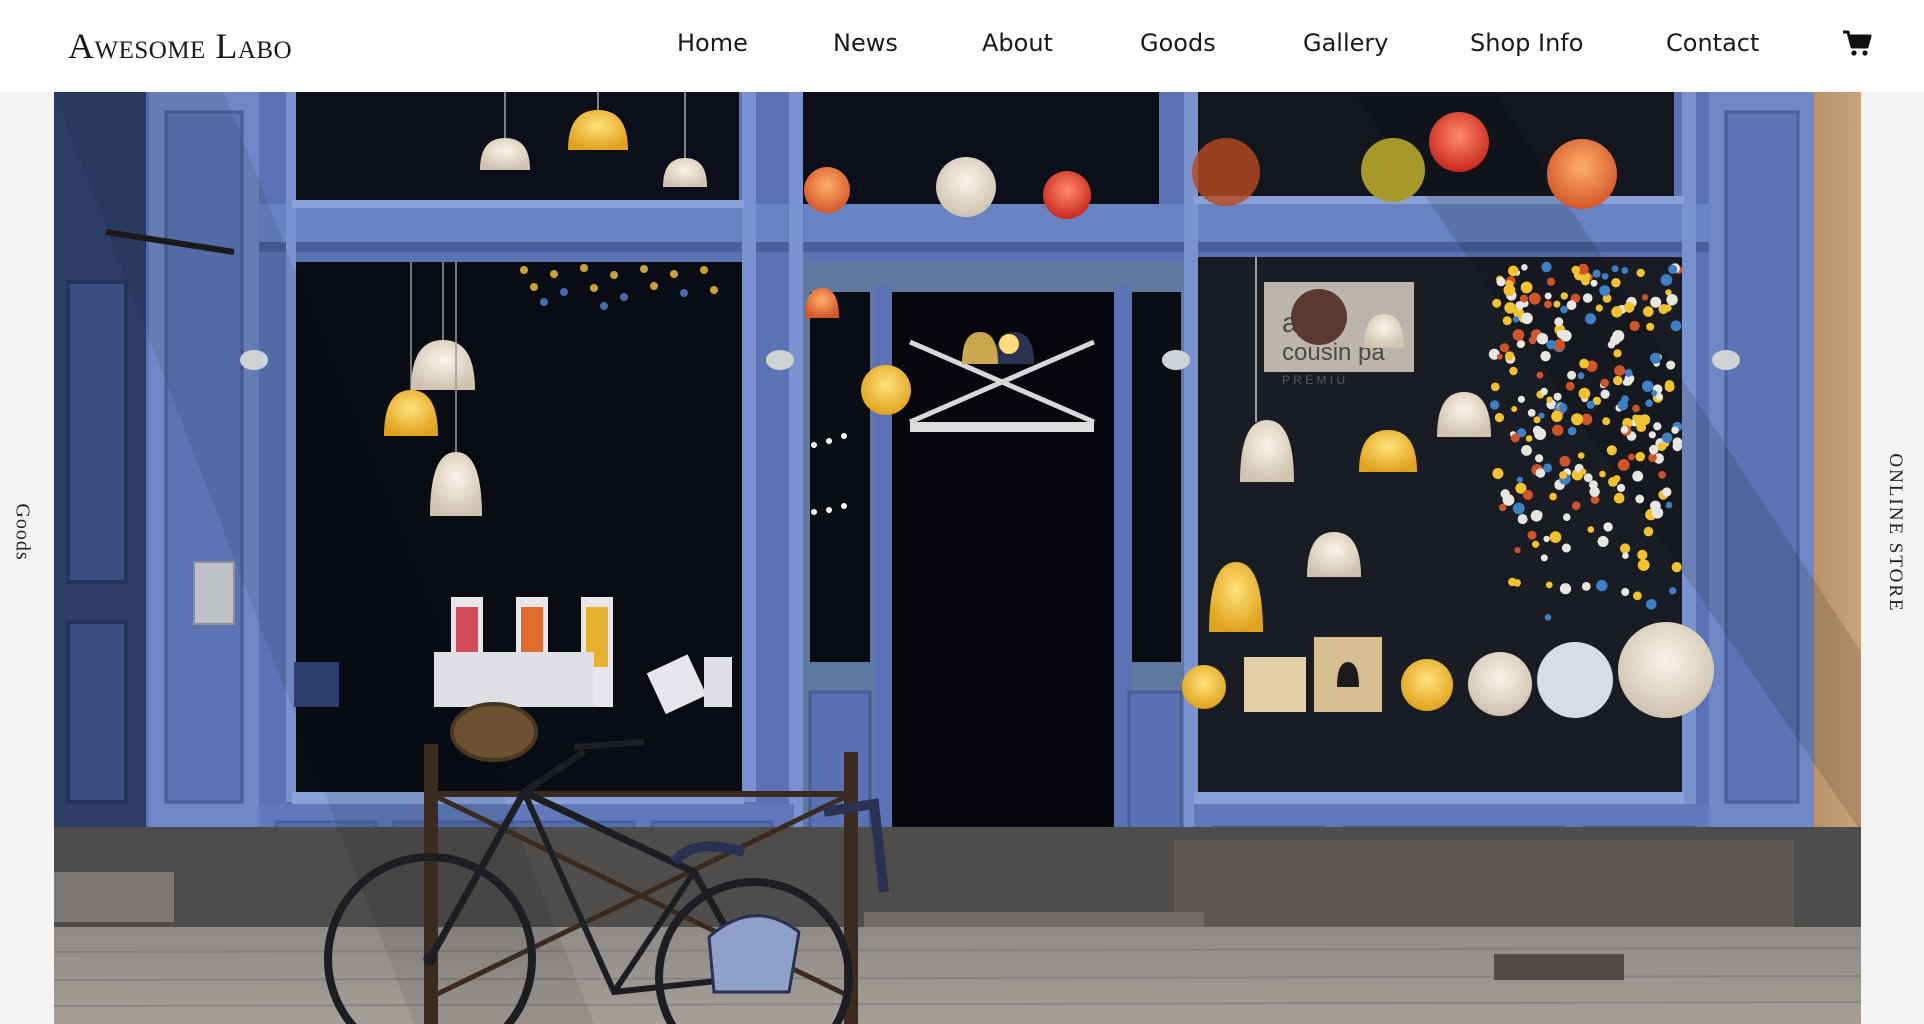 This screenshot has height=1024, width=1924. What do you see at coordinates (865, 43) in the screenshot?
I see `nav-news: News` at bounding box center [865, 43].